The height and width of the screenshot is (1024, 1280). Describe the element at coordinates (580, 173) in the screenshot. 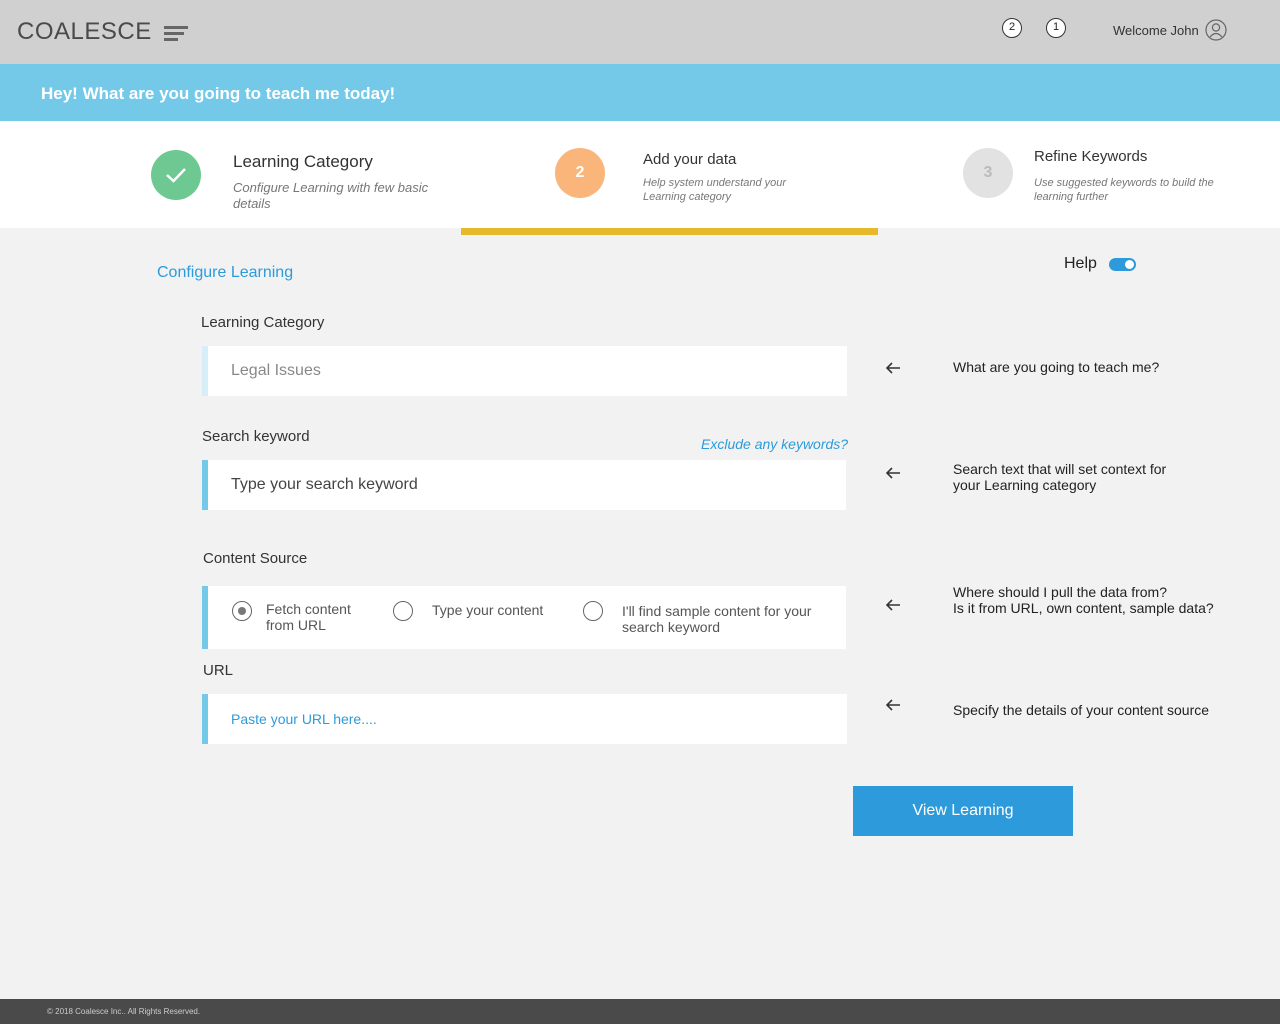

I see `step-2-indicator: 2` at that location.